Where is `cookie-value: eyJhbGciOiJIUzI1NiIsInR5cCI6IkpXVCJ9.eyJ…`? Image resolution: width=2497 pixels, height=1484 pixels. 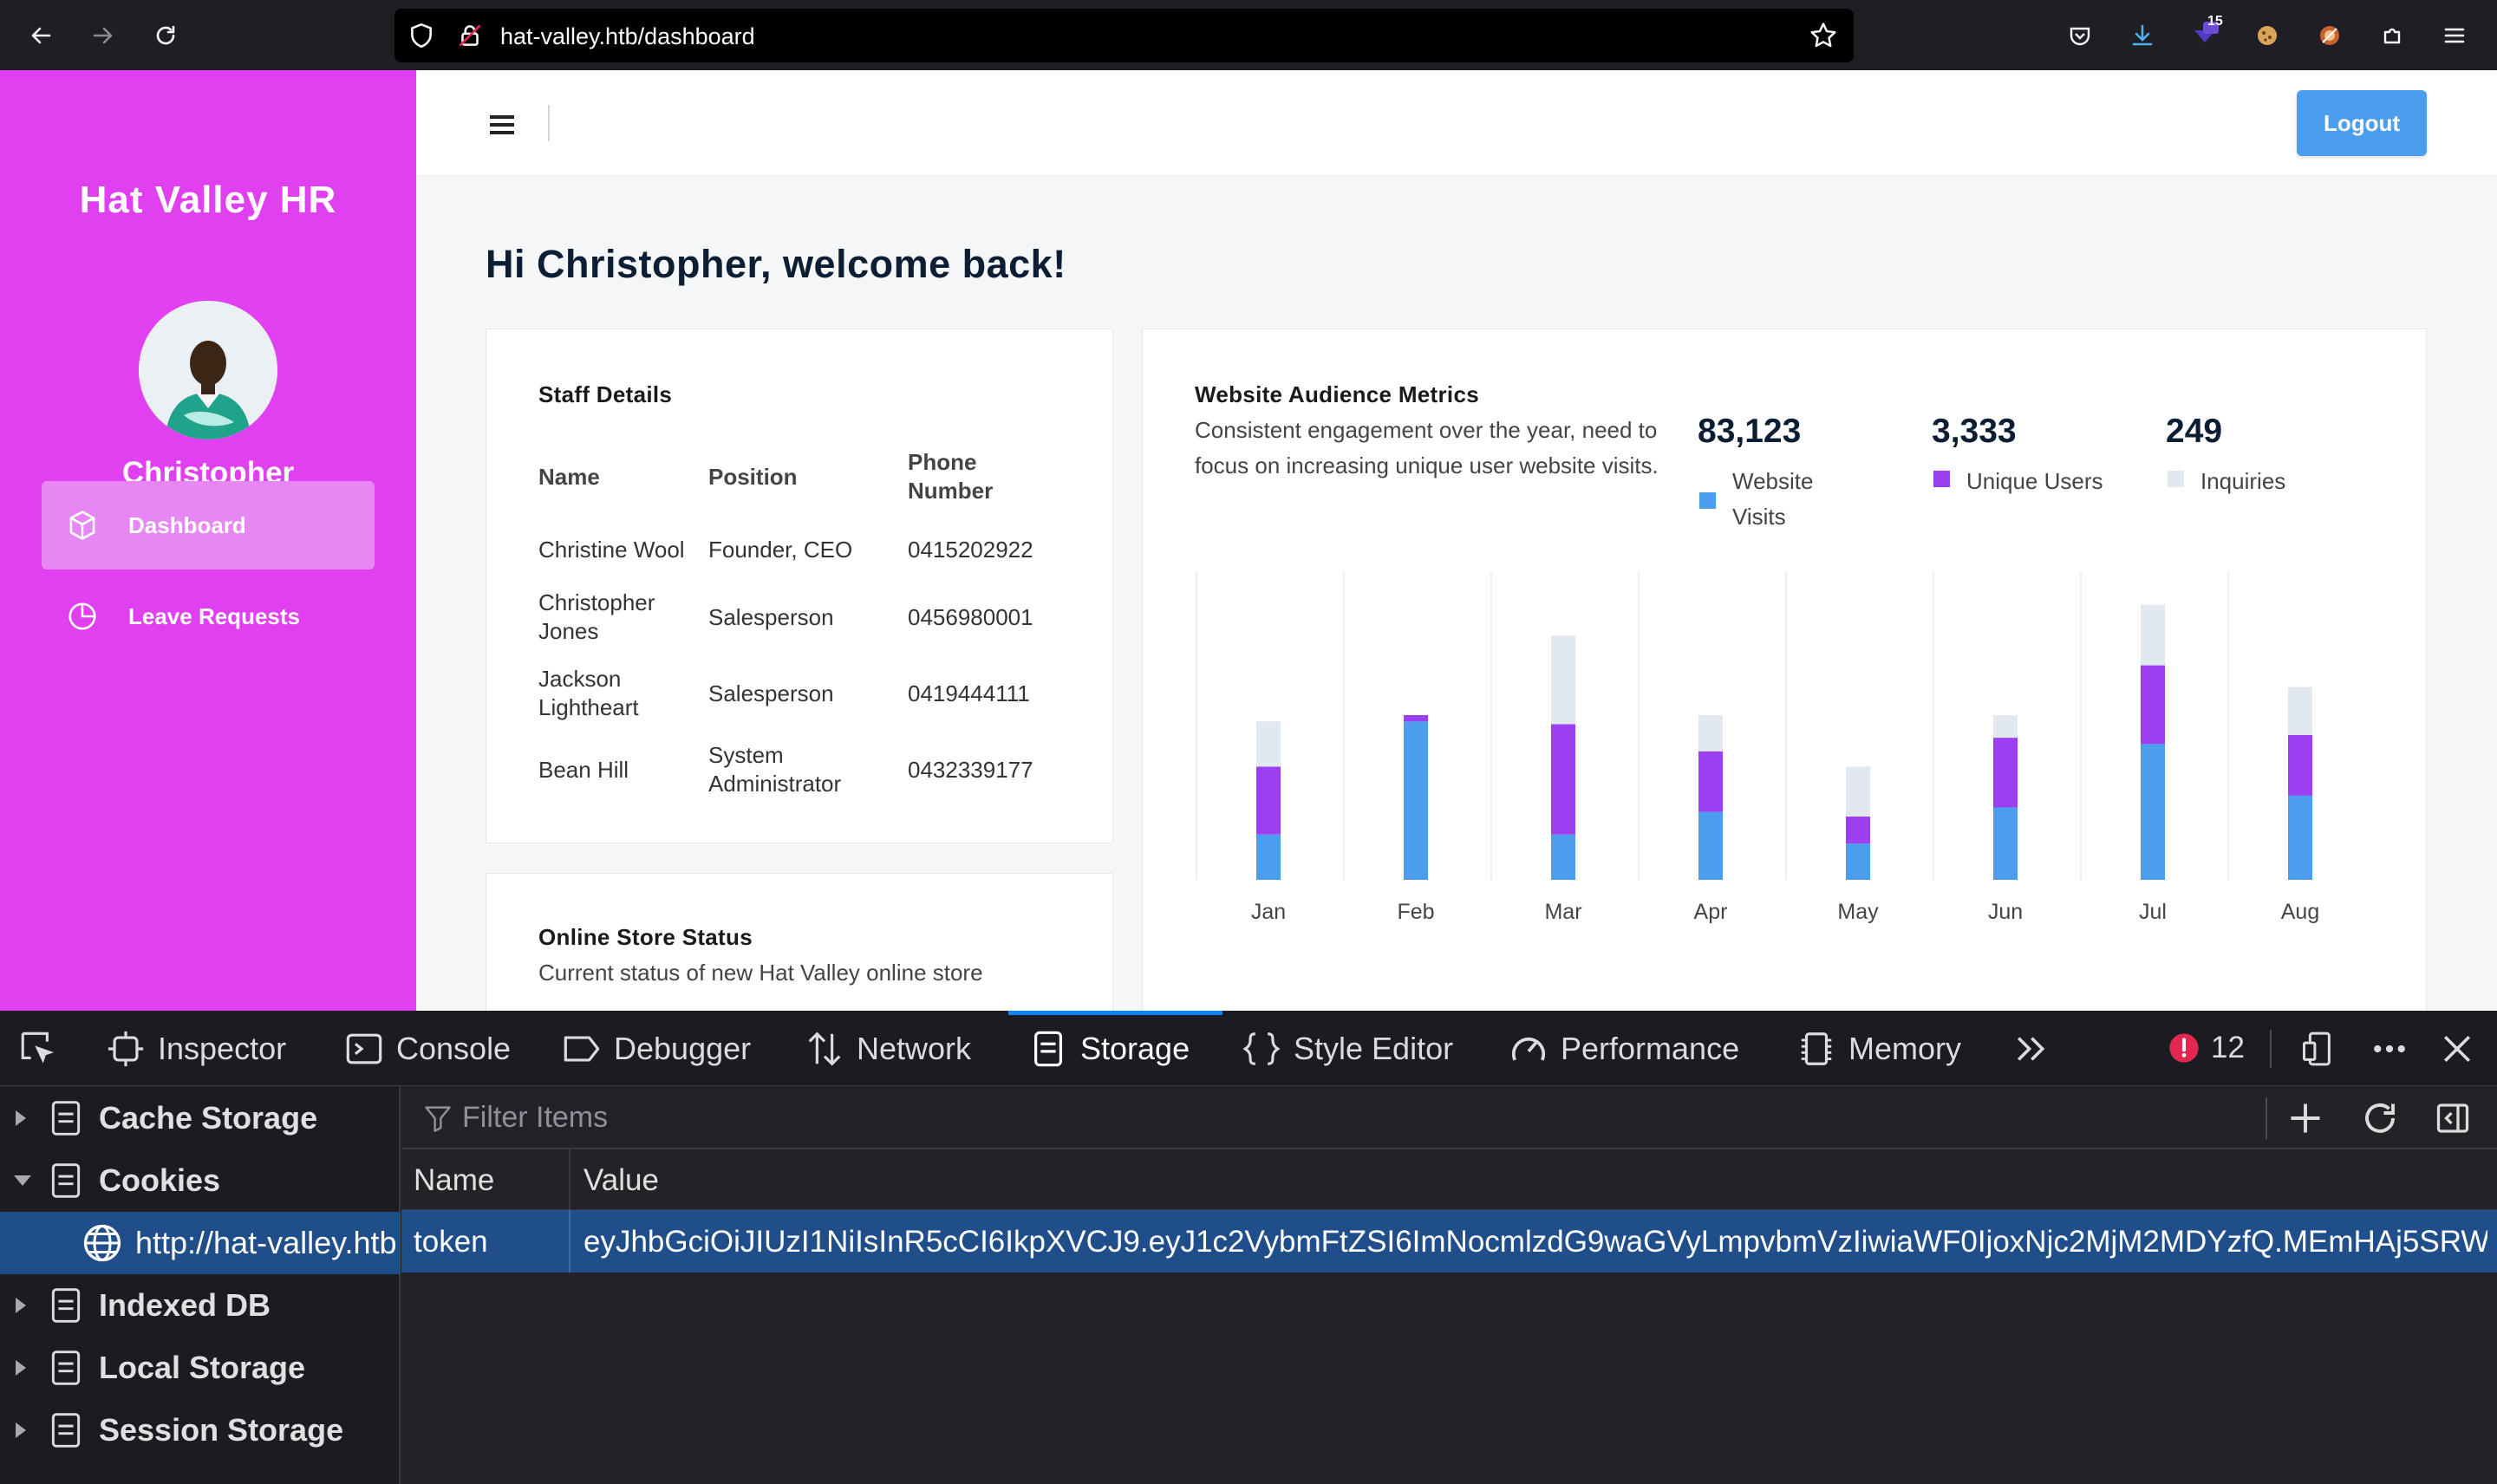
cookie-value: eyJhbGciOiJIUzI1NiIsInR5cCI6IkpXVCJ9.eyJ… is located at coordinates (1535, 1242).